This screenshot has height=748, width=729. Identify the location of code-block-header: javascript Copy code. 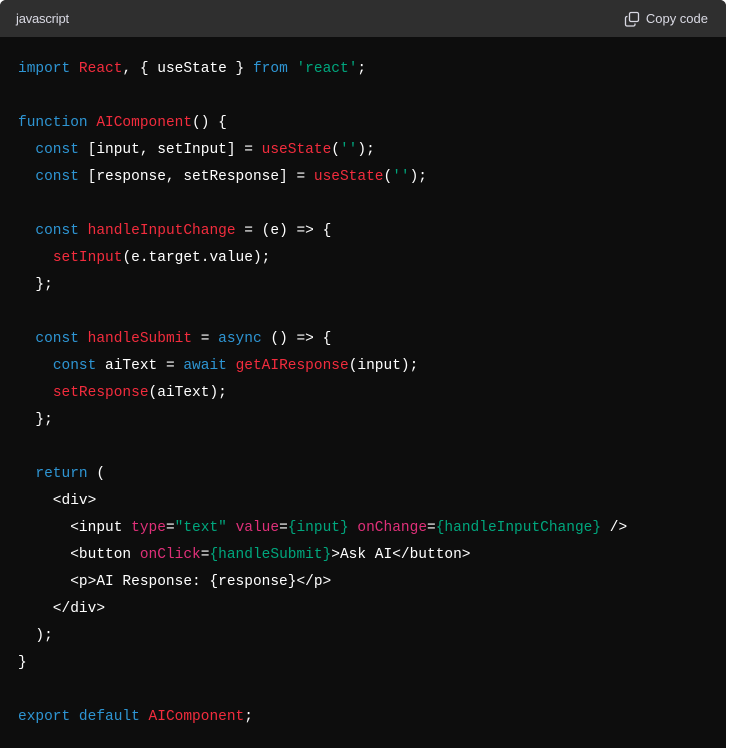
(363, 18).